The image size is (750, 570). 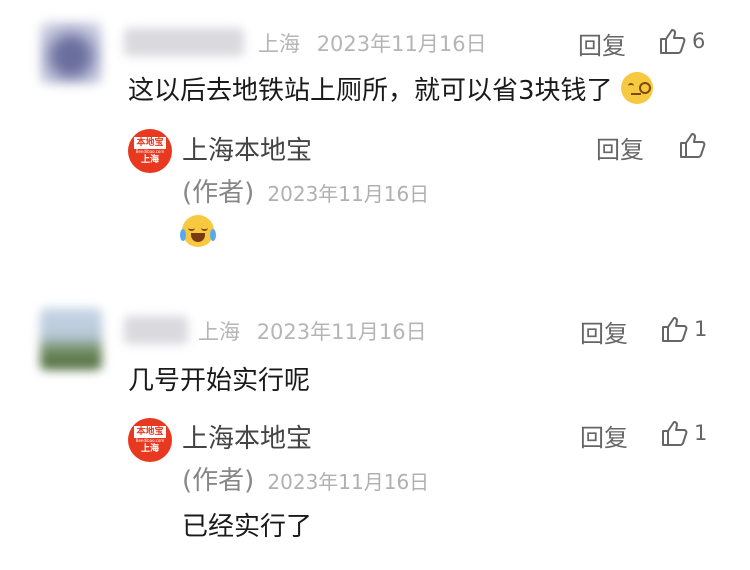 I want to click on comment-text: 这以后去地铁站上厕所，就可以省3块钱了, so click(x=390, y=88).